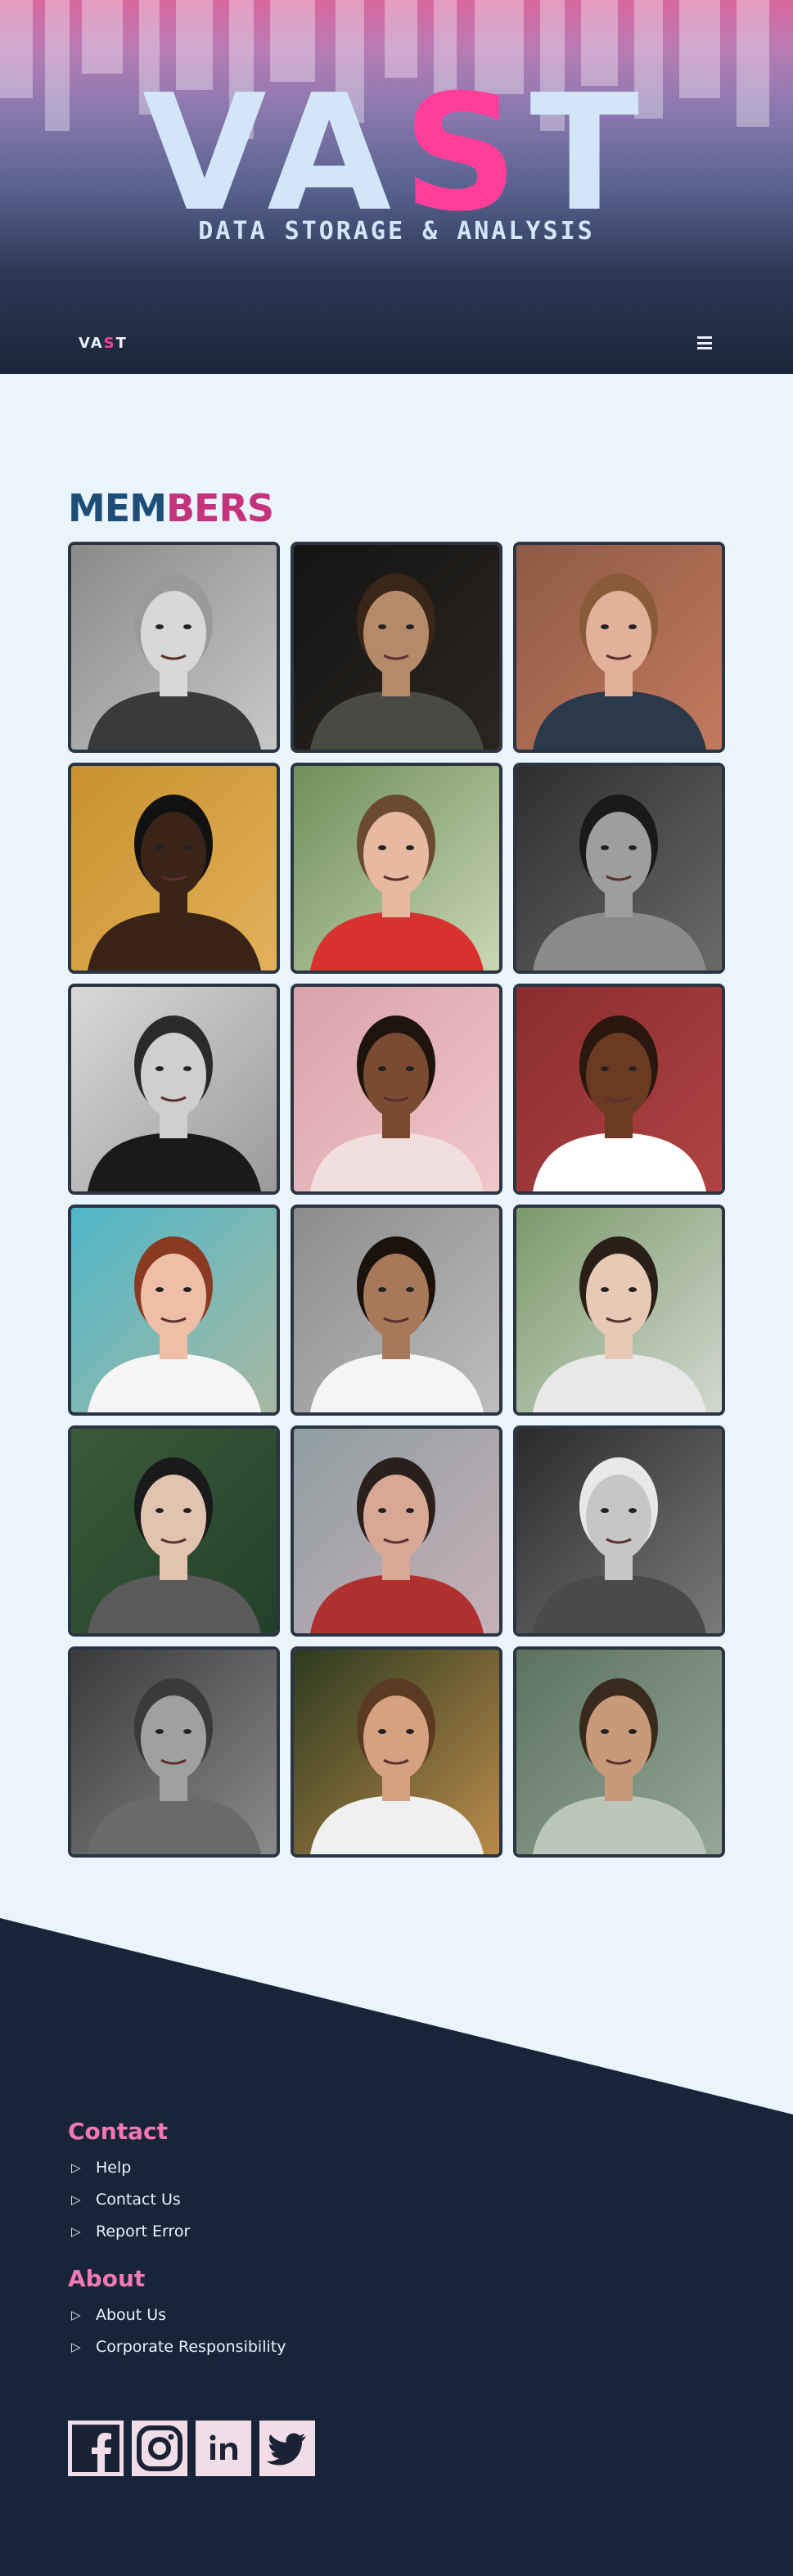 Image resolution: width=793 pixels, height=2576 pixels. Describe the element at coordinates (224, 2448) in the screenshot. I see `linkedin-icon` at that location.